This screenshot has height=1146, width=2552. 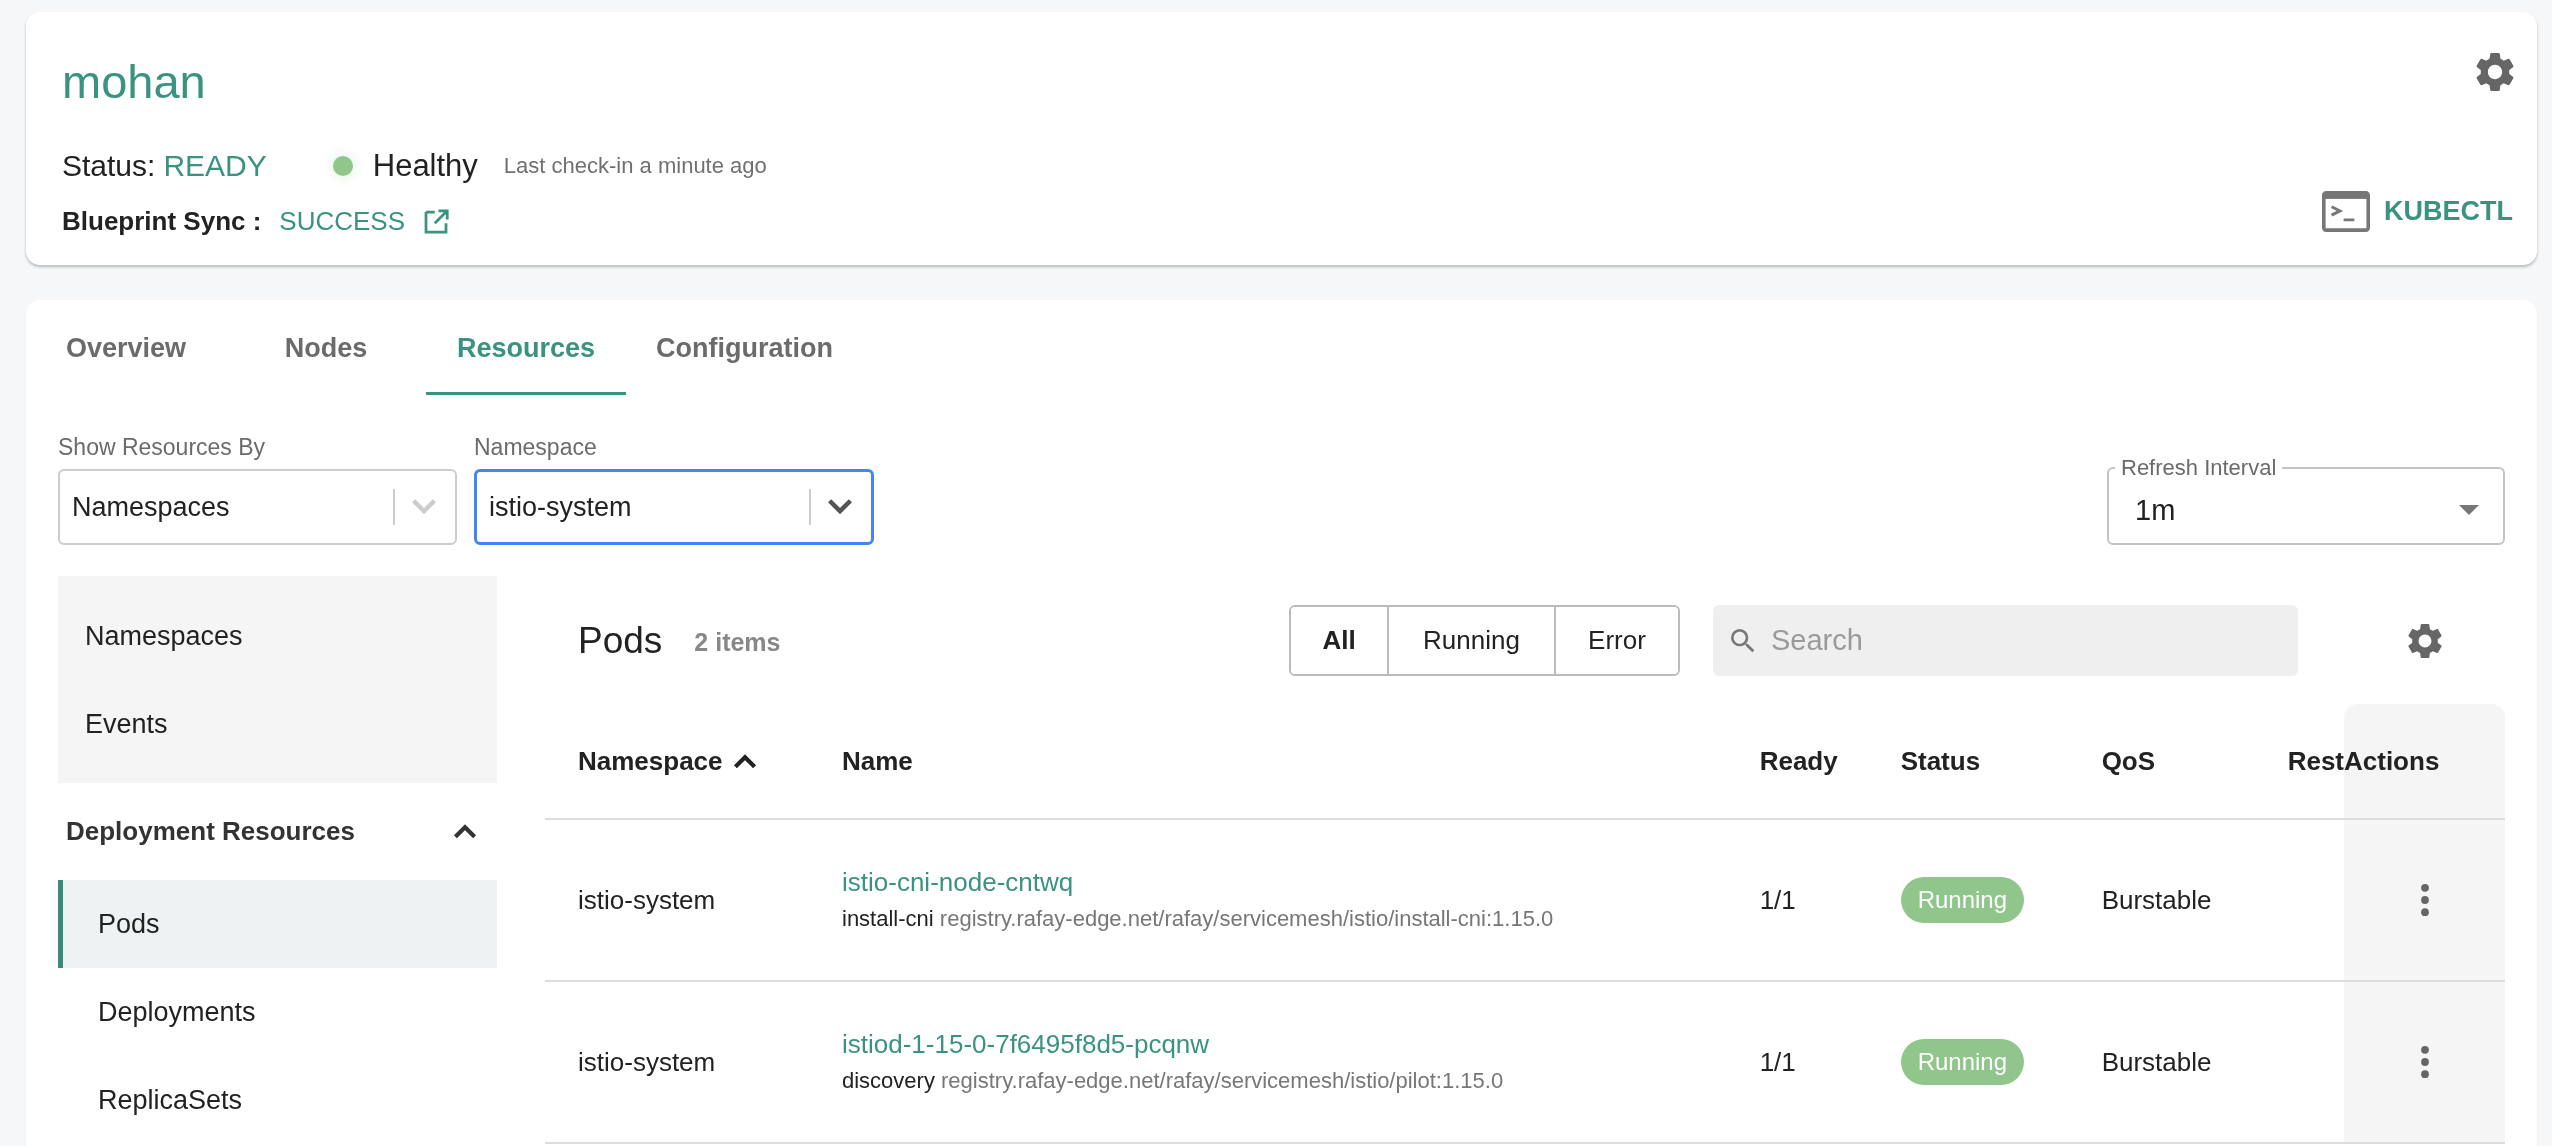 What do you see at coordinates (215, 166) in the screenshot?
I see `status-value: READY` at bounding box center [215, 166].